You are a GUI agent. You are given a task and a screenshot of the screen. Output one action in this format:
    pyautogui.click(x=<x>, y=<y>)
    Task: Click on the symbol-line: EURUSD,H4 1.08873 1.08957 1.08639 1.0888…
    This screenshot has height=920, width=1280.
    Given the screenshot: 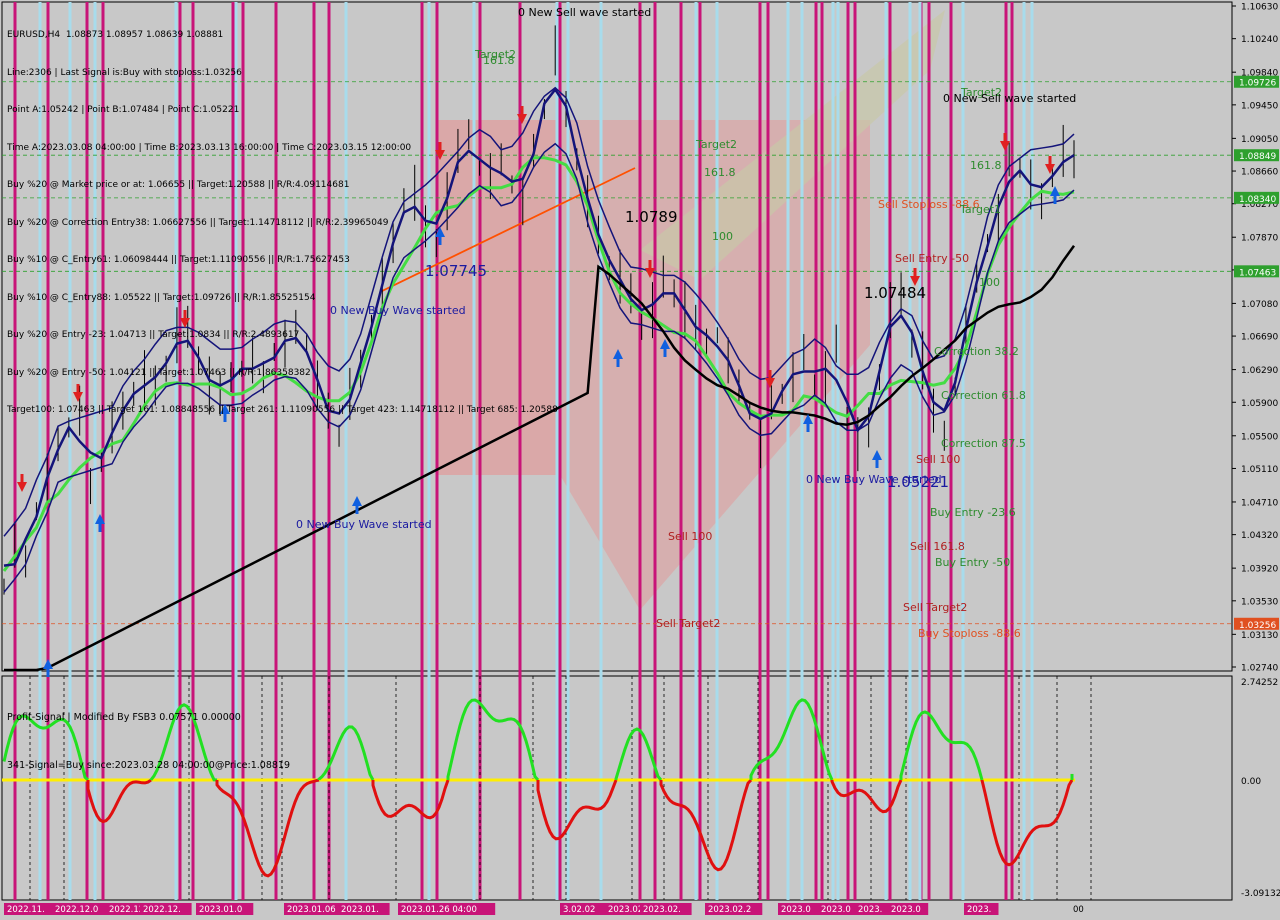 What is the action you would take?
    pyautogui.click(x=115, y=35)
    